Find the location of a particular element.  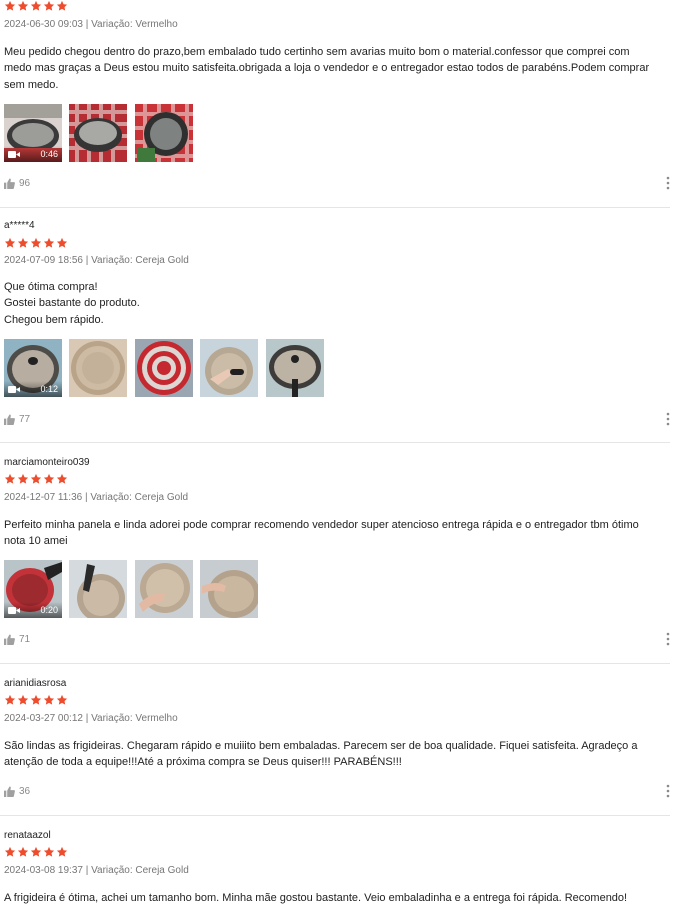

video-duration: 0:20 is located at coordinates (49, 610).